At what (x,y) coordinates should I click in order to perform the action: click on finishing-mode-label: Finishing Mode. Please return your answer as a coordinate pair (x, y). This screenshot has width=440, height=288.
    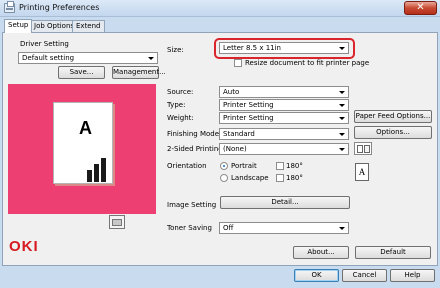
    Looking at the image, I should click on (193, 134).